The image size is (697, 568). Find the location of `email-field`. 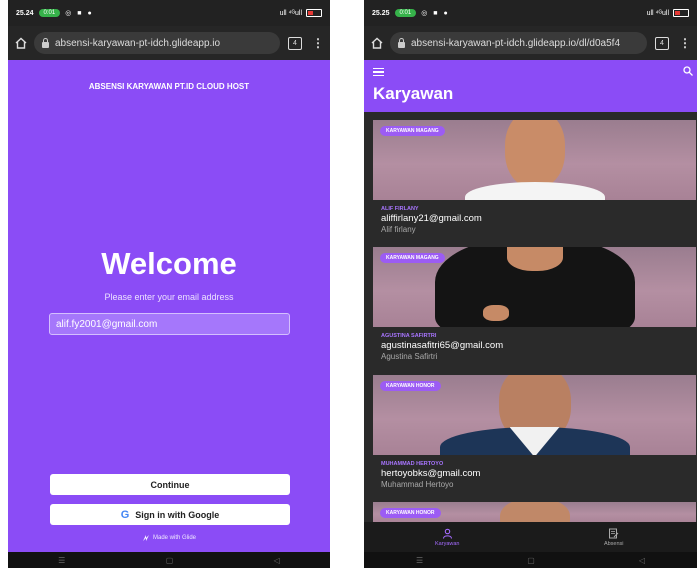

email-field is located at coordinates (169, 324).